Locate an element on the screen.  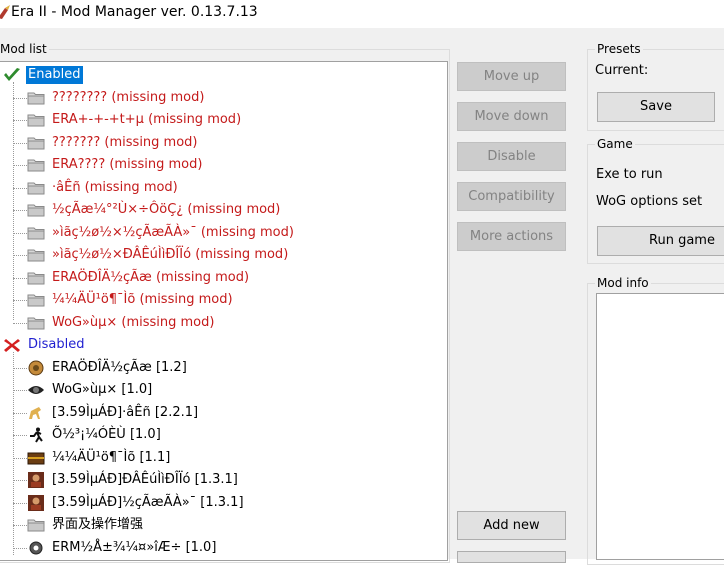
disabled-mod-label: 界面及操作增强 is located at coordinates (98, 524).